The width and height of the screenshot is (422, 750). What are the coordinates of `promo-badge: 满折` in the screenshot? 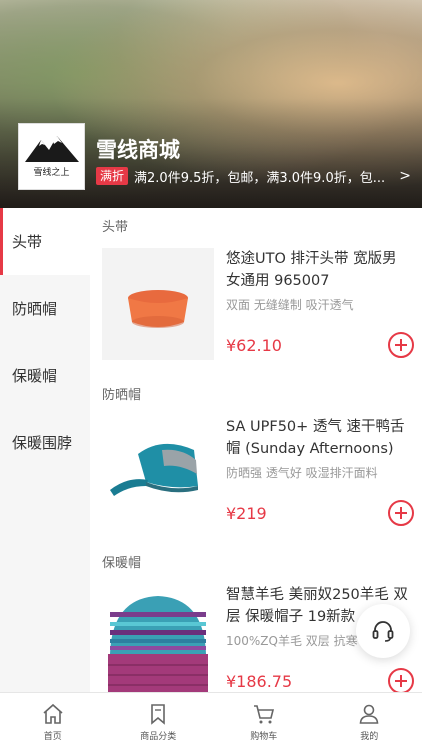 It's located at (112, 176).